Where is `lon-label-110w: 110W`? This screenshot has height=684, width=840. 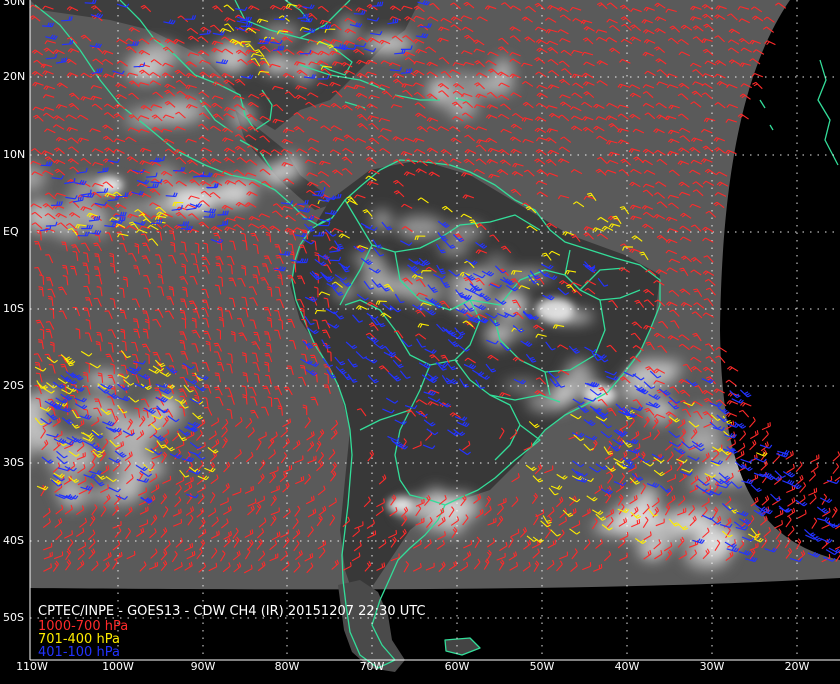 lon-label-110w: 110W is located at coordinates (32, 666).